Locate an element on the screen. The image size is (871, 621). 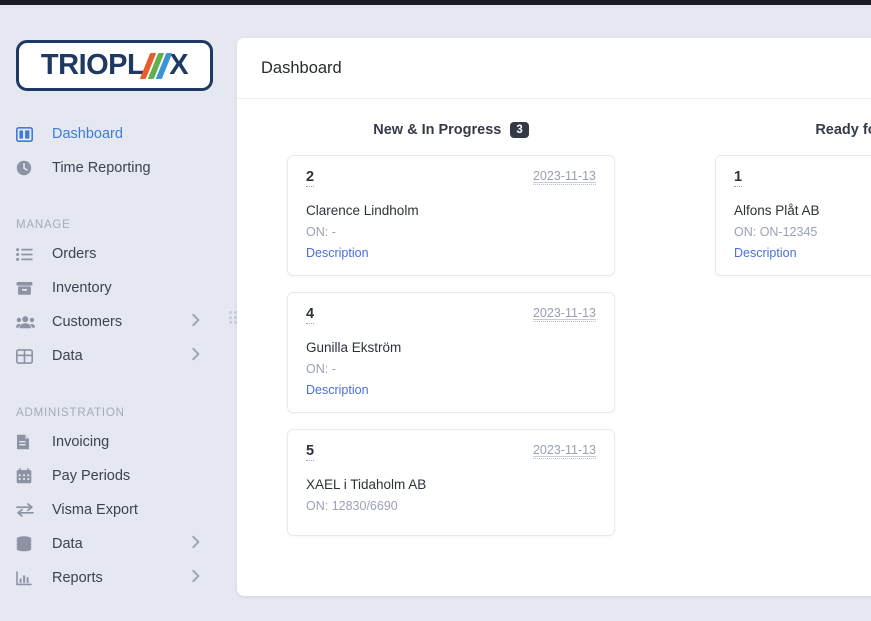
card-number: 2 is located at coordinates (310, 178).